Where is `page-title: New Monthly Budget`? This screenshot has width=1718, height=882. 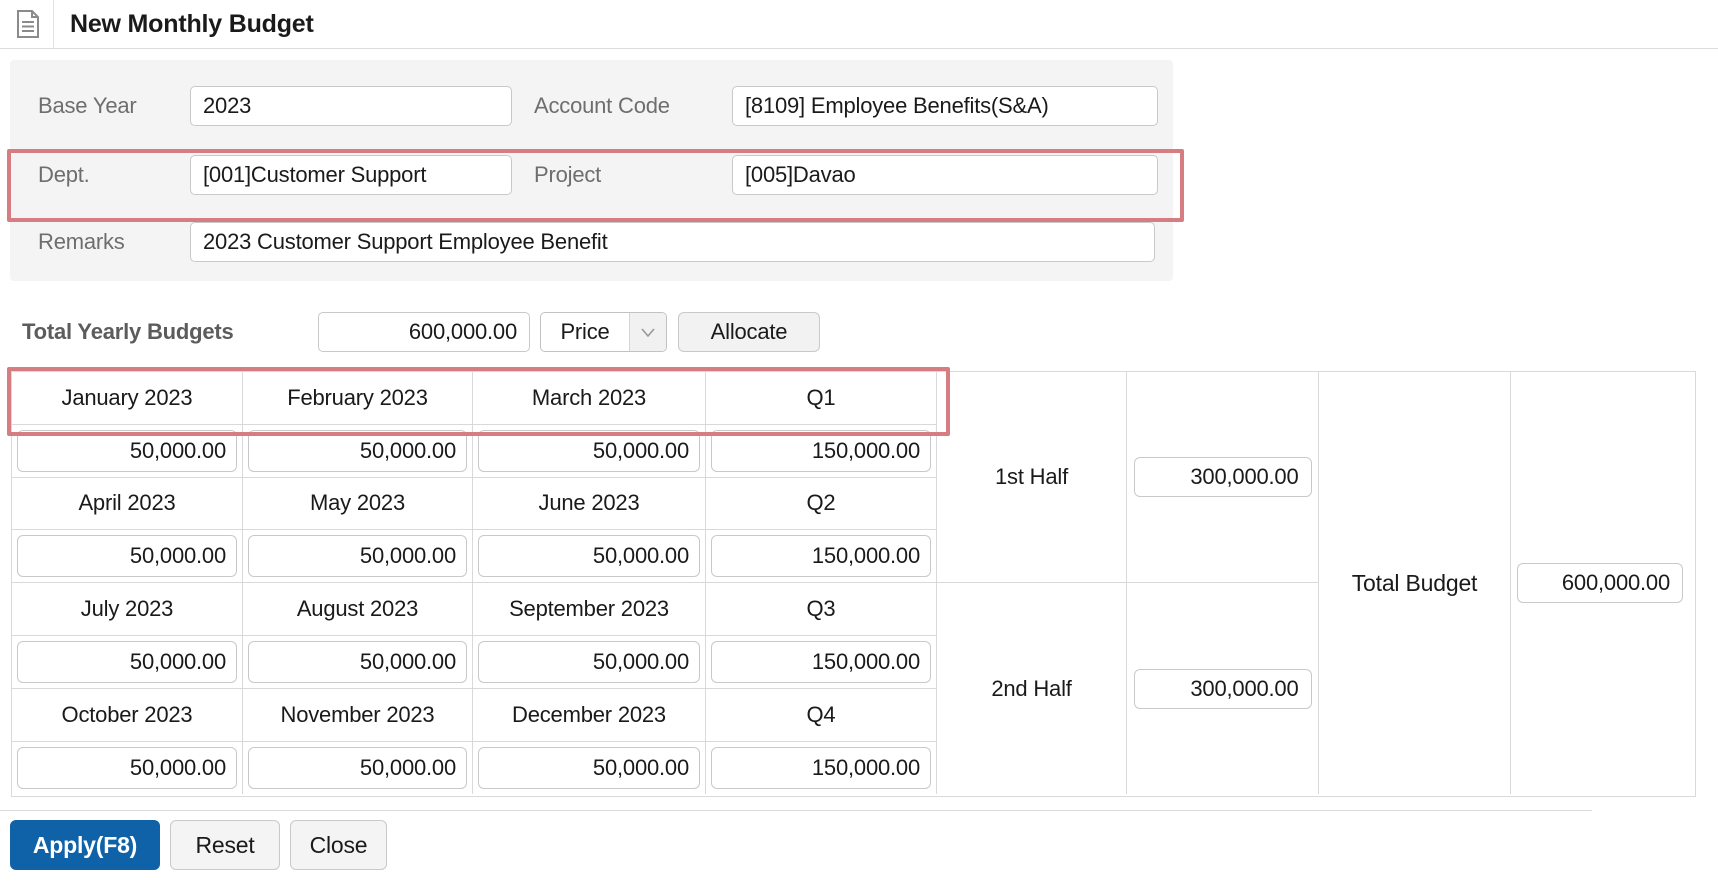 page-title: New Monthly Budget is located at coordinates (192, 24).